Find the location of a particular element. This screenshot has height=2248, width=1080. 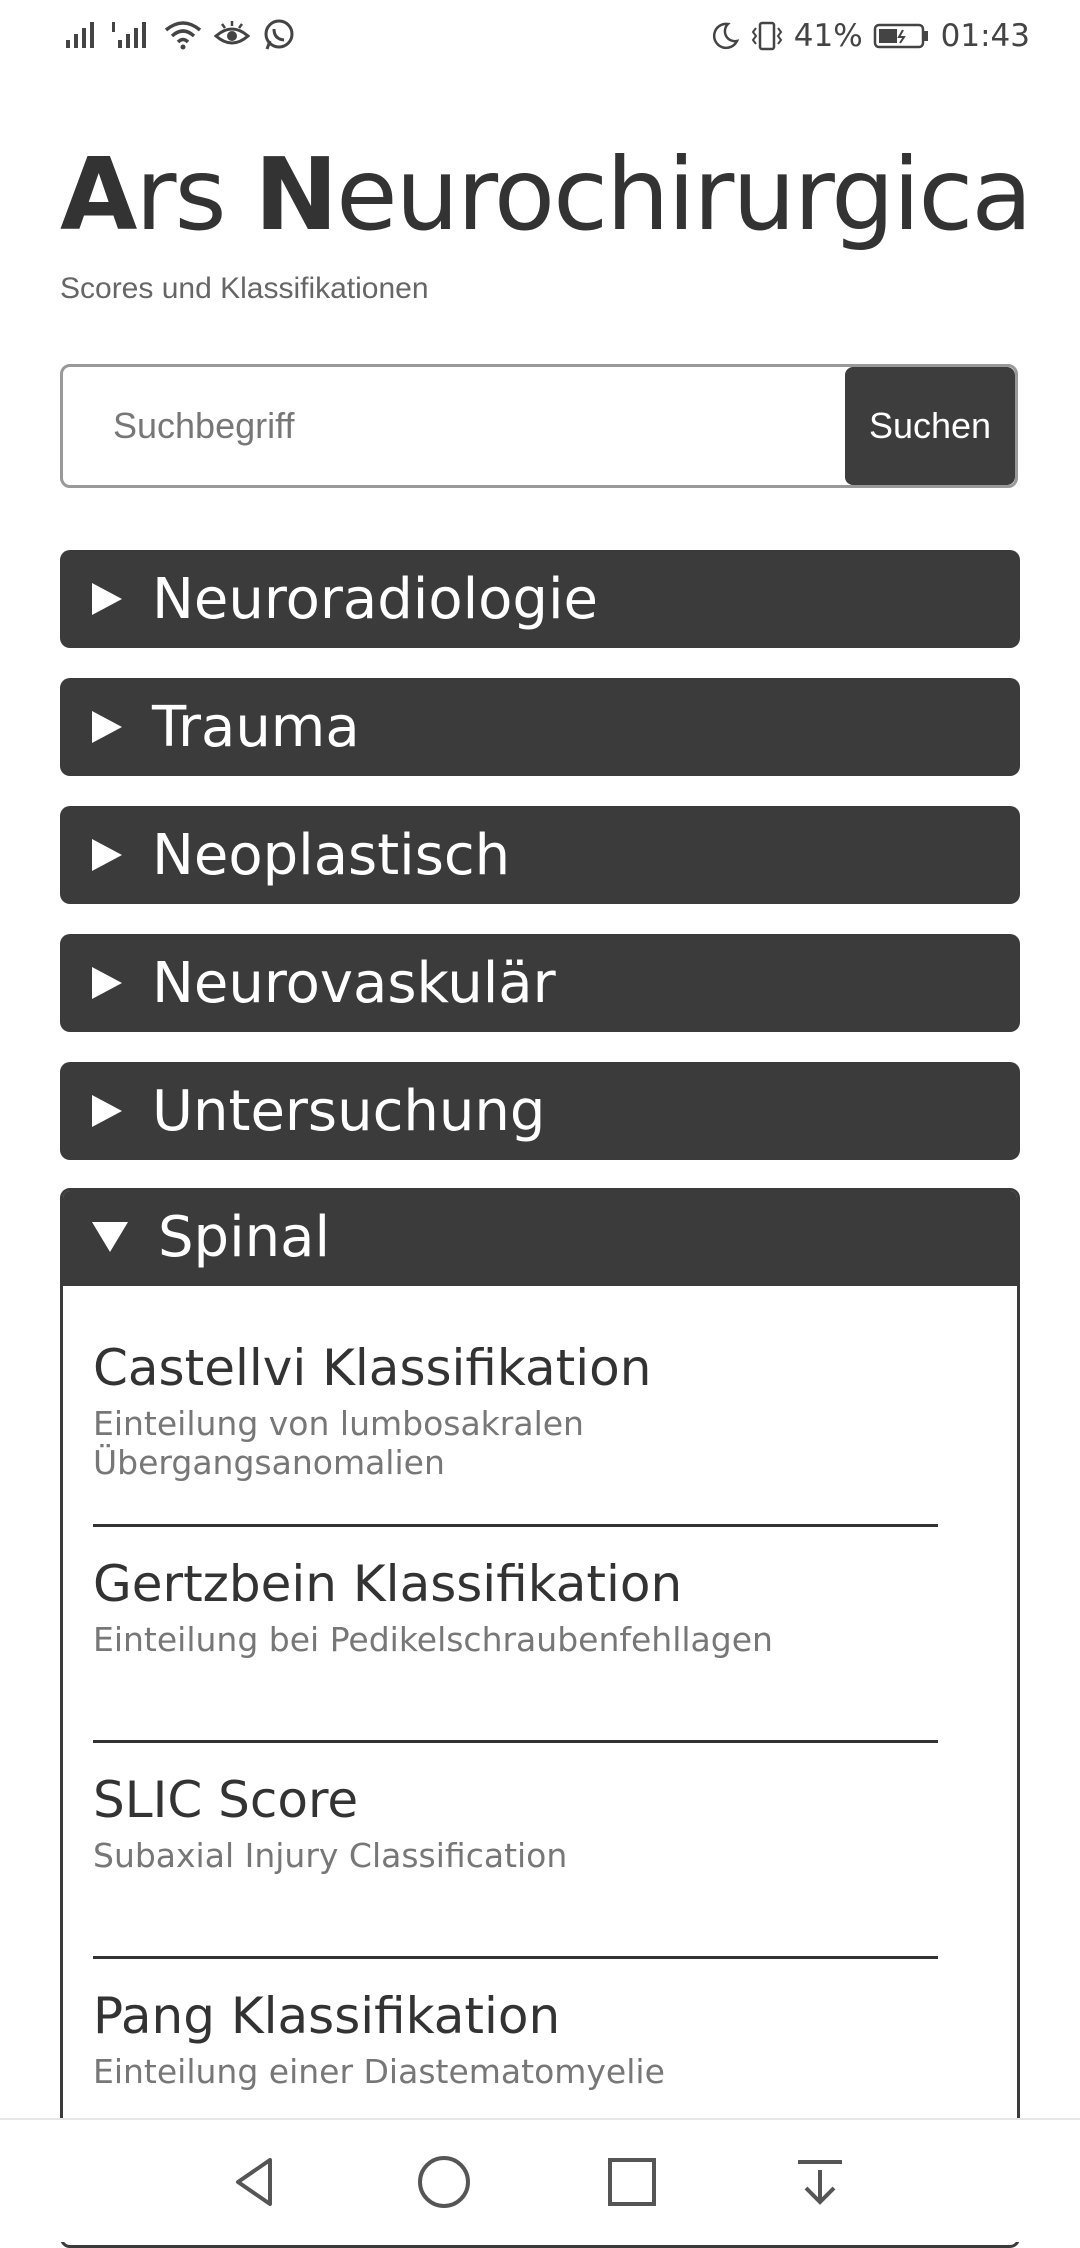

title-initial-a: A is located at coordinates (98, 194).